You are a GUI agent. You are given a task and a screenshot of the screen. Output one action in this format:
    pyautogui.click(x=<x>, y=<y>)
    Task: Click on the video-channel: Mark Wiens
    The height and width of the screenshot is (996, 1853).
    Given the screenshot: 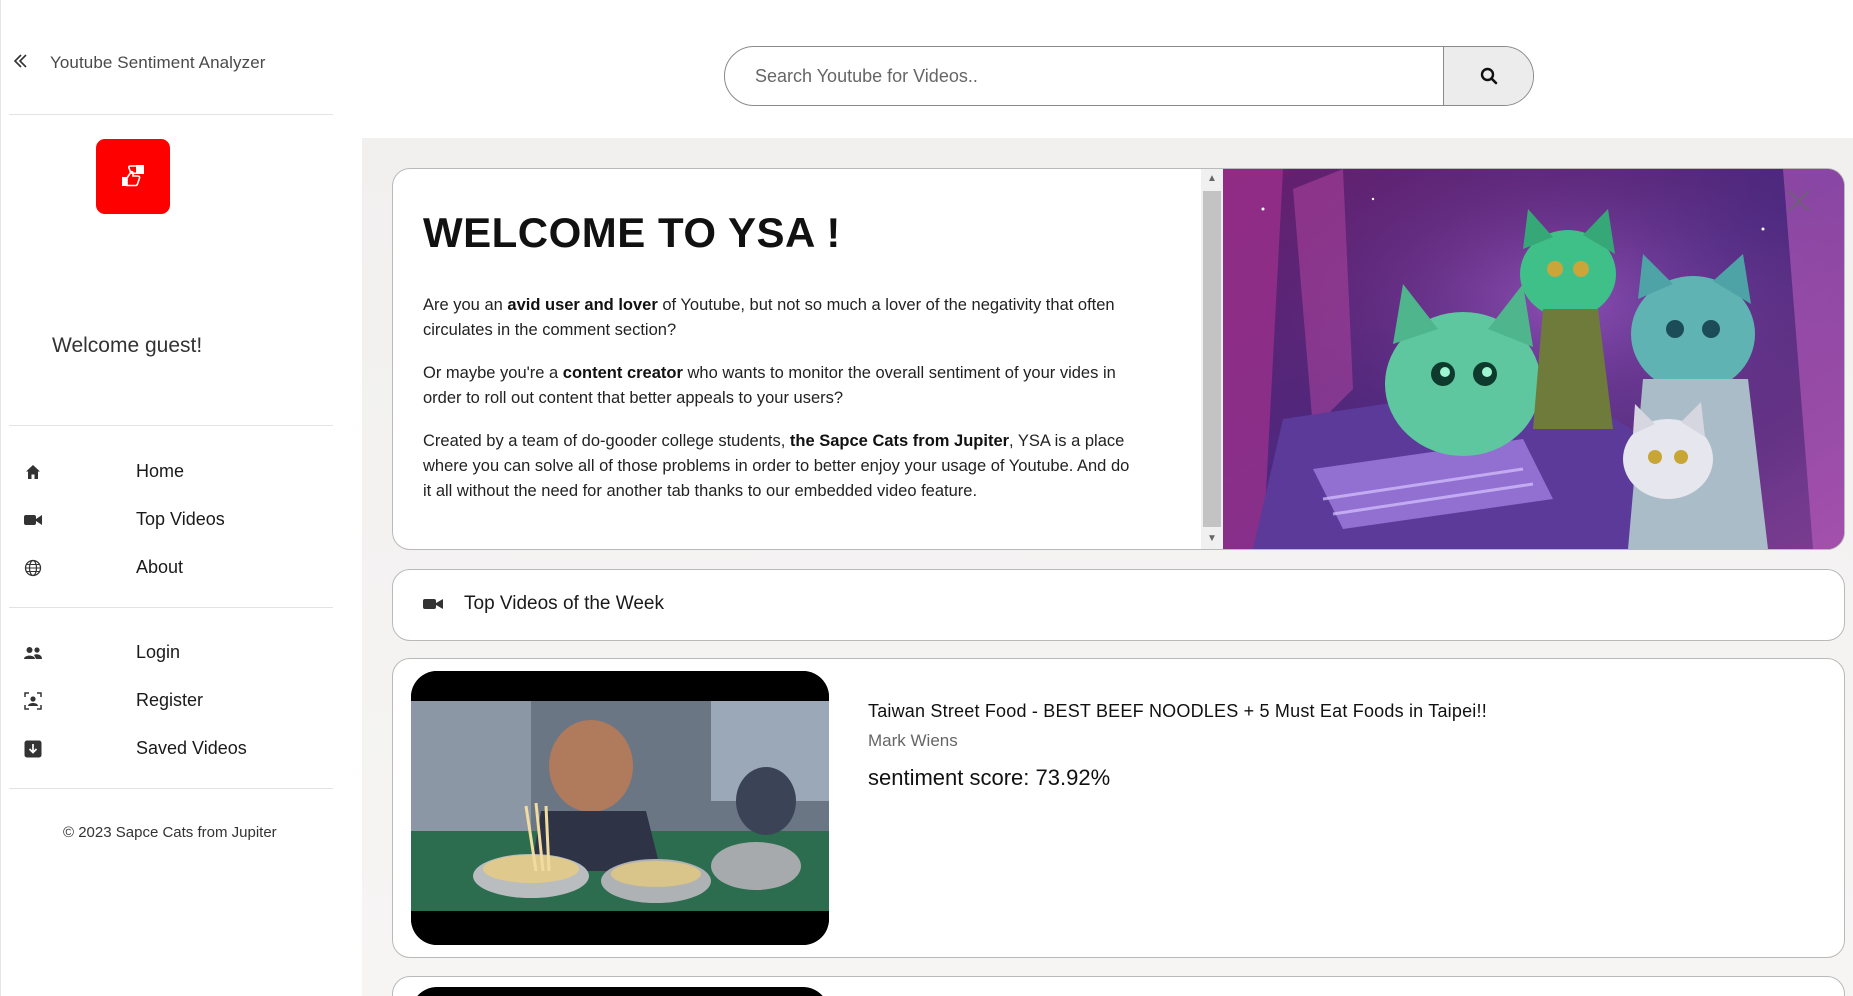 What is the action you would take?
    pyautogui.click(x=913, y=740)
    